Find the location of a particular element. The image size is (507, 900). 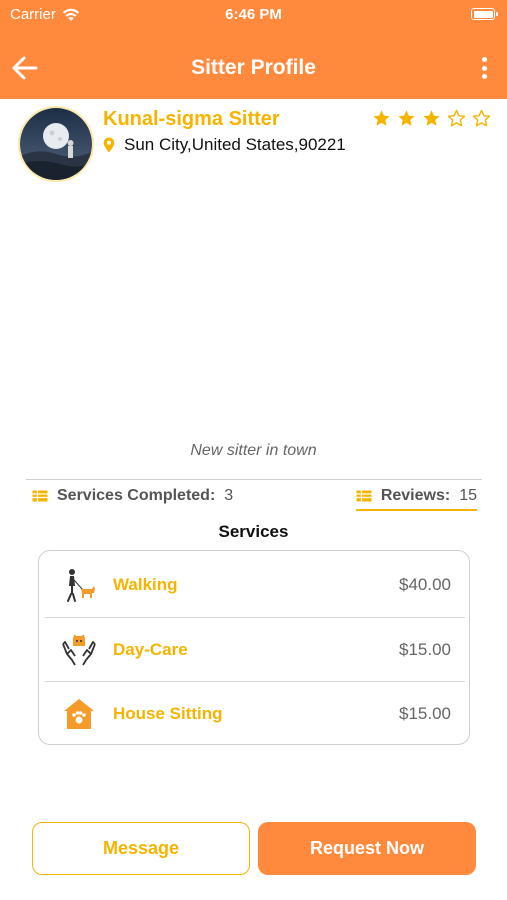

page-title: Sitter Profile is located at coordinates (253, 67).